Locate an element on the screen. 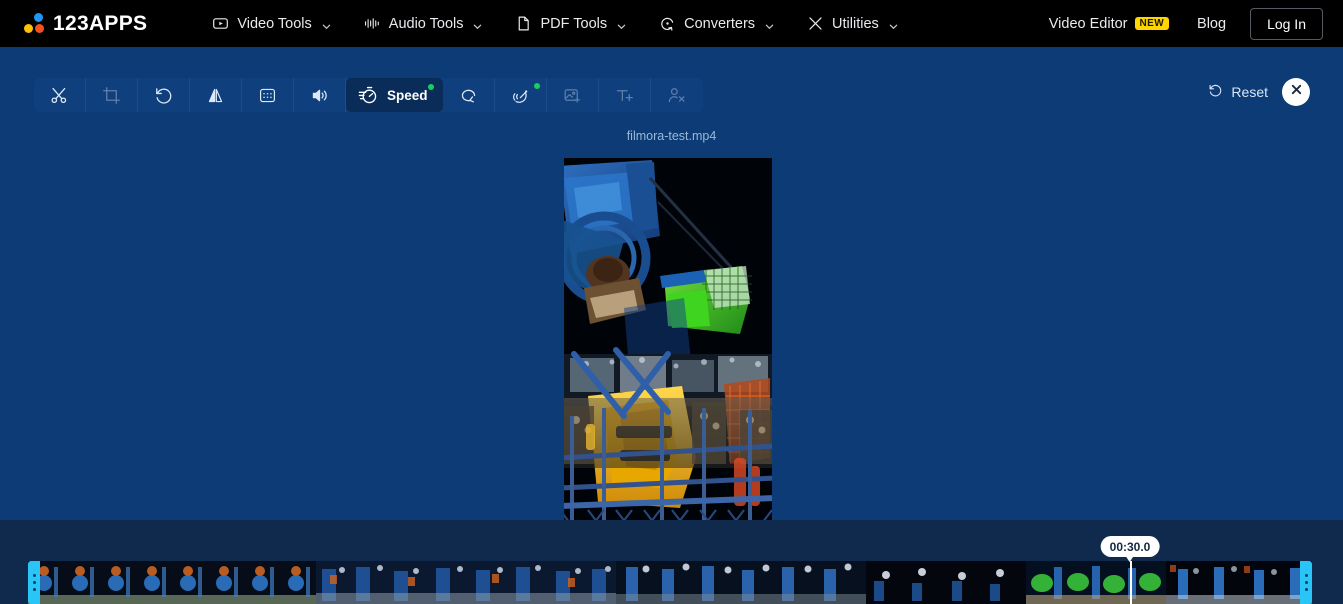 The width and height of the screenshot is (1343, 604). video-frame-image is located at coordinates (668, 363).